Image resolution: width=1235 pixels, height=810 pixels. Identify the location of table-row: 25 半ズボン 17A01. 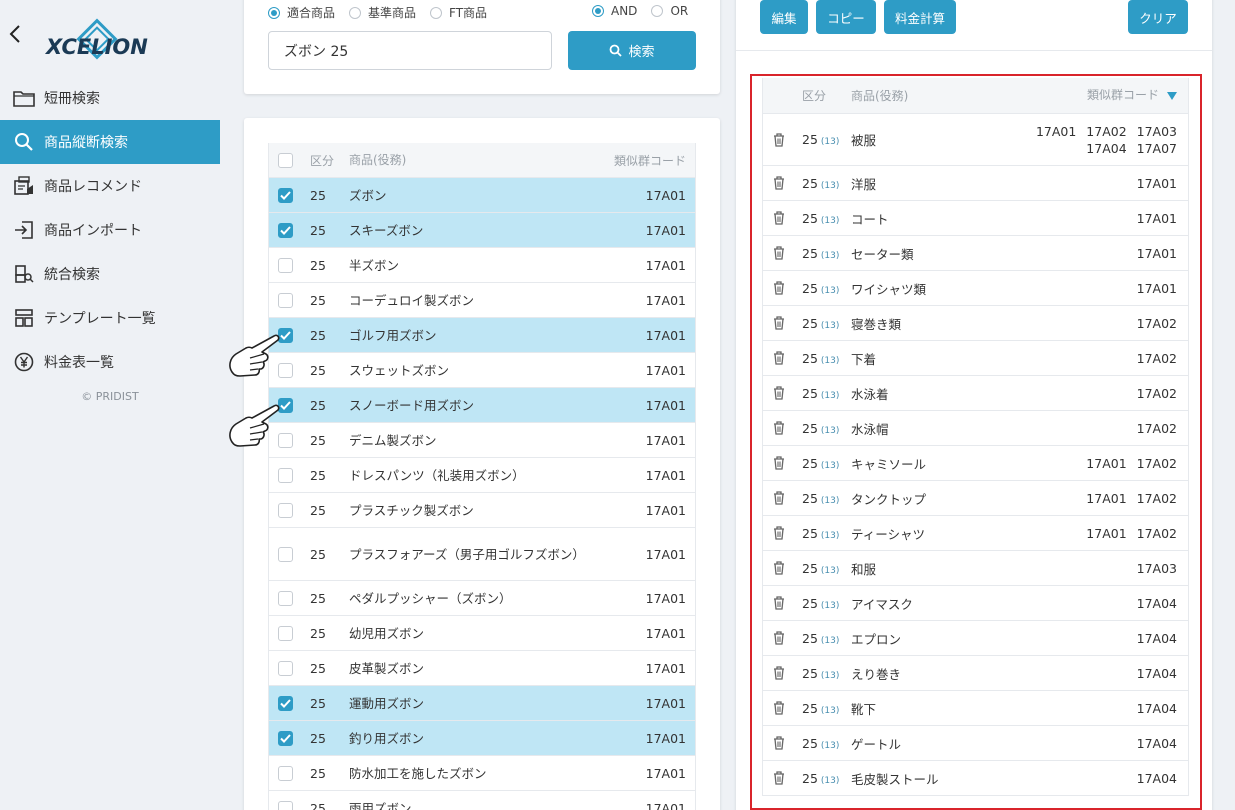
(482, 265).